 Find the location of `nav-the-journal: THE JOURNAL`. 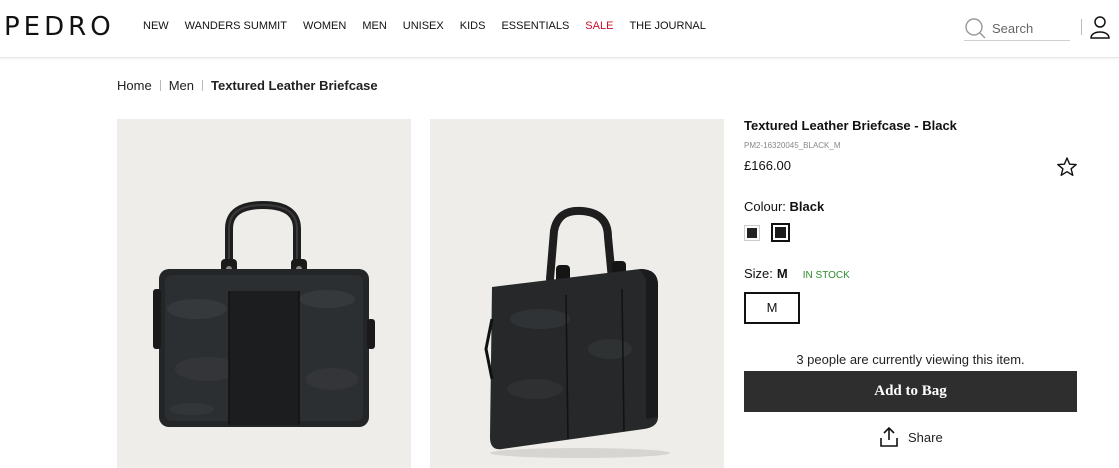

nav-the-journal: THE JOURNAL is located at coordinates (667, 26).